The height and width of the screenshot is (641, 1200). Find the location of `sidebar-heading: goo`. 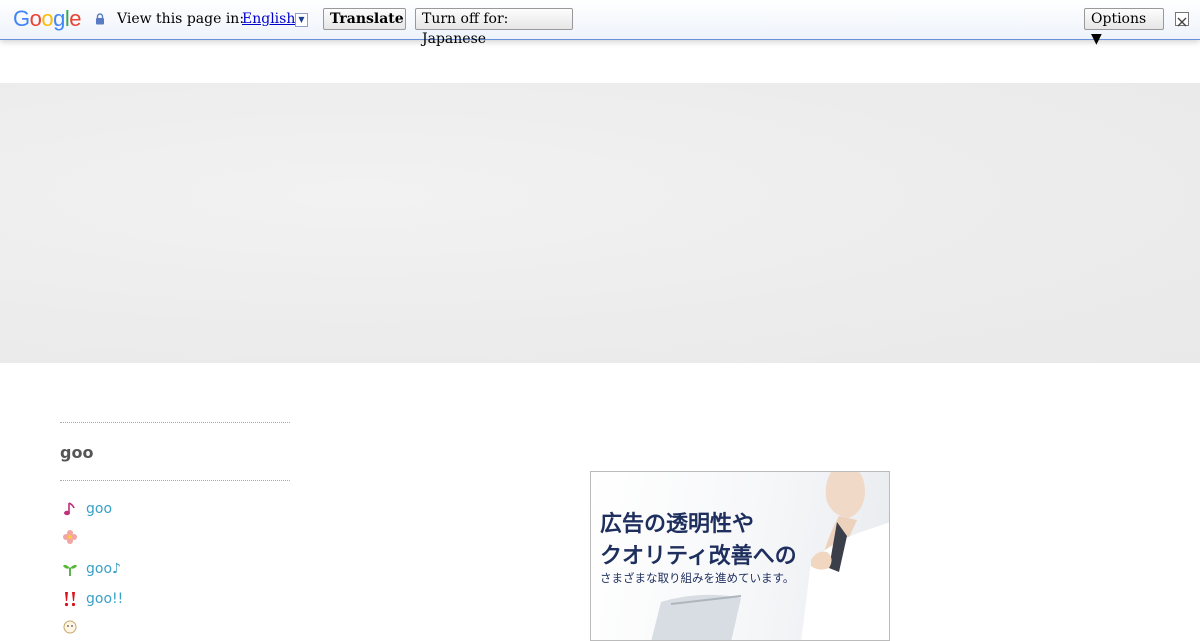

sidebar-heading: goo is located at coordinates (77, 452).